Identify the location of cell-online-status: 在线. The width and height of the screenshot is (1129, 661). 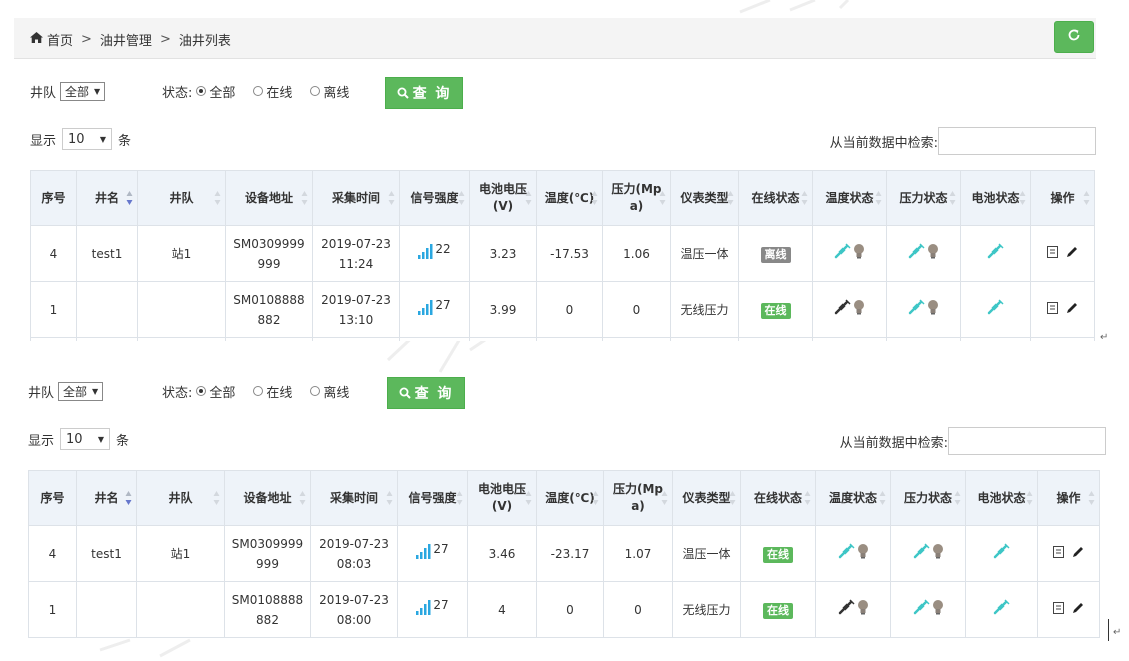
(778, 609).